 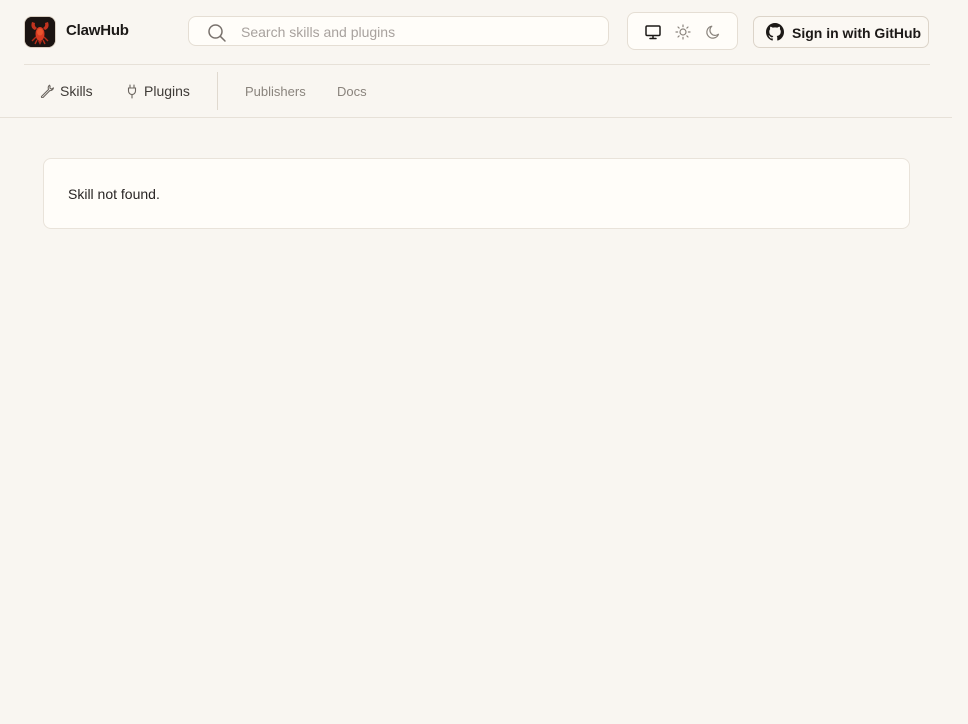 I want to click on lobster-logo-icon, so click(x=40, y=32).